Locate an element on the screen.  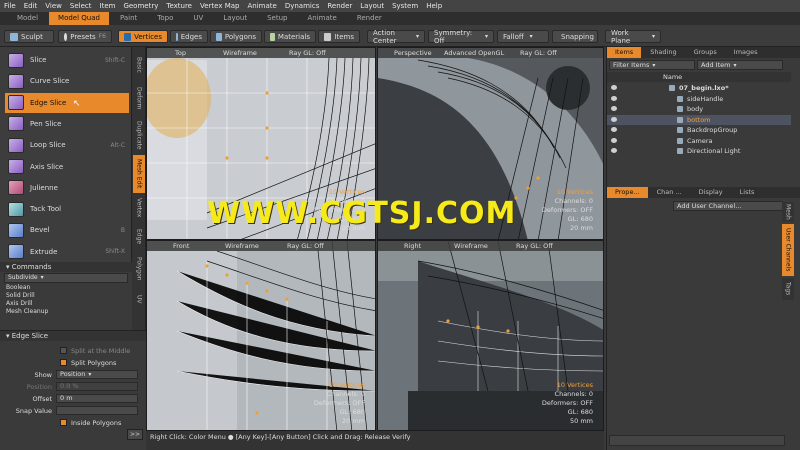
vertical-tab-duplicate: Duplicate is located at coordinates (139, 135).